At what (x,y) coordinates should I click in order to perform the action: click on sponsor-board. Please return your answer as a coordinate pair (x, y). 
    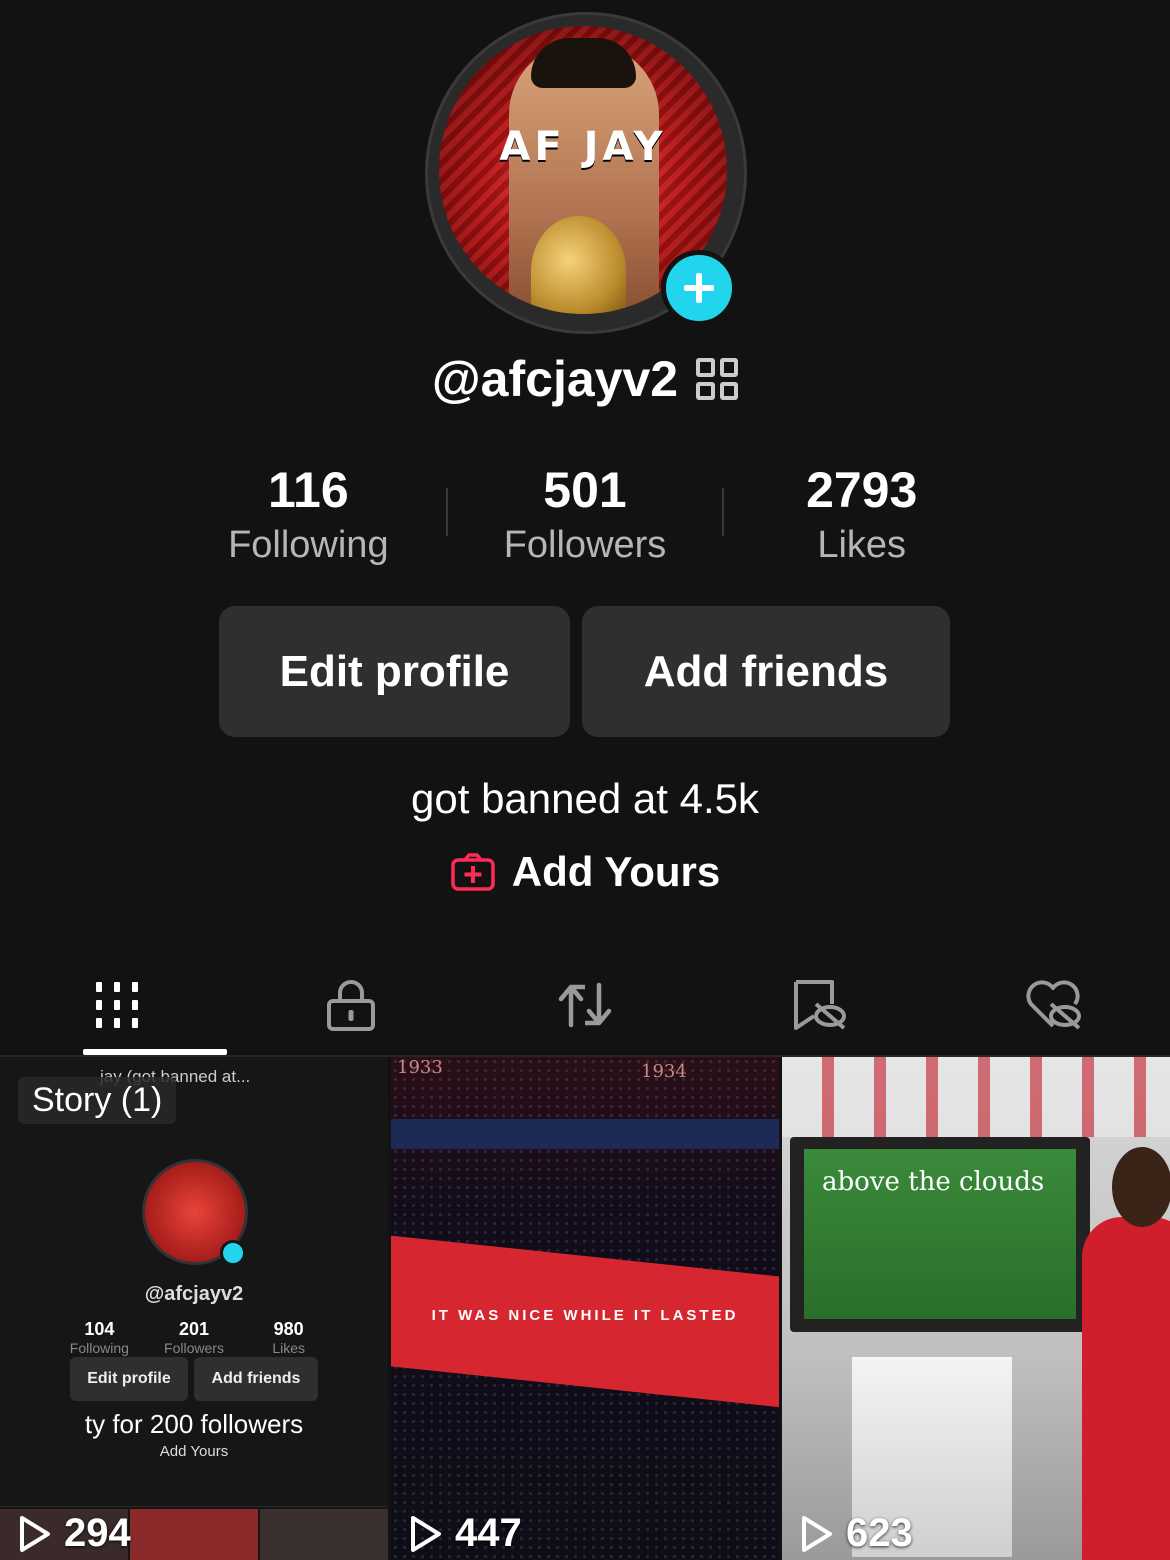
    Looking at the image, I should click on (976, 1097).